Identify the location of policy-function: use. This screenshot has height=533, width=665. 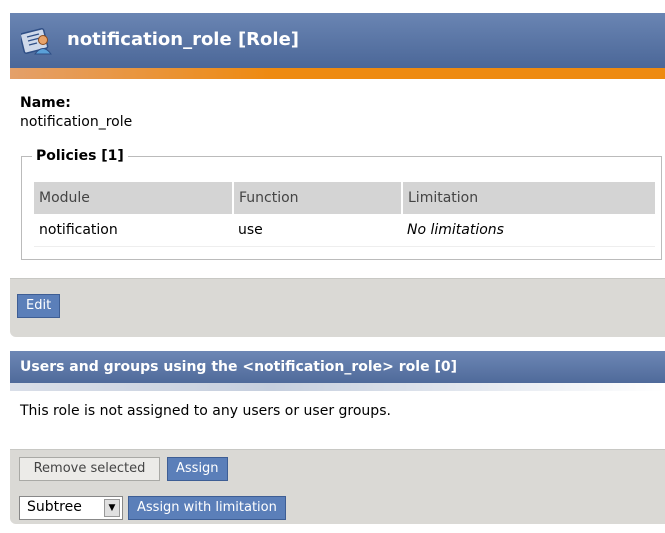
(317, 230).